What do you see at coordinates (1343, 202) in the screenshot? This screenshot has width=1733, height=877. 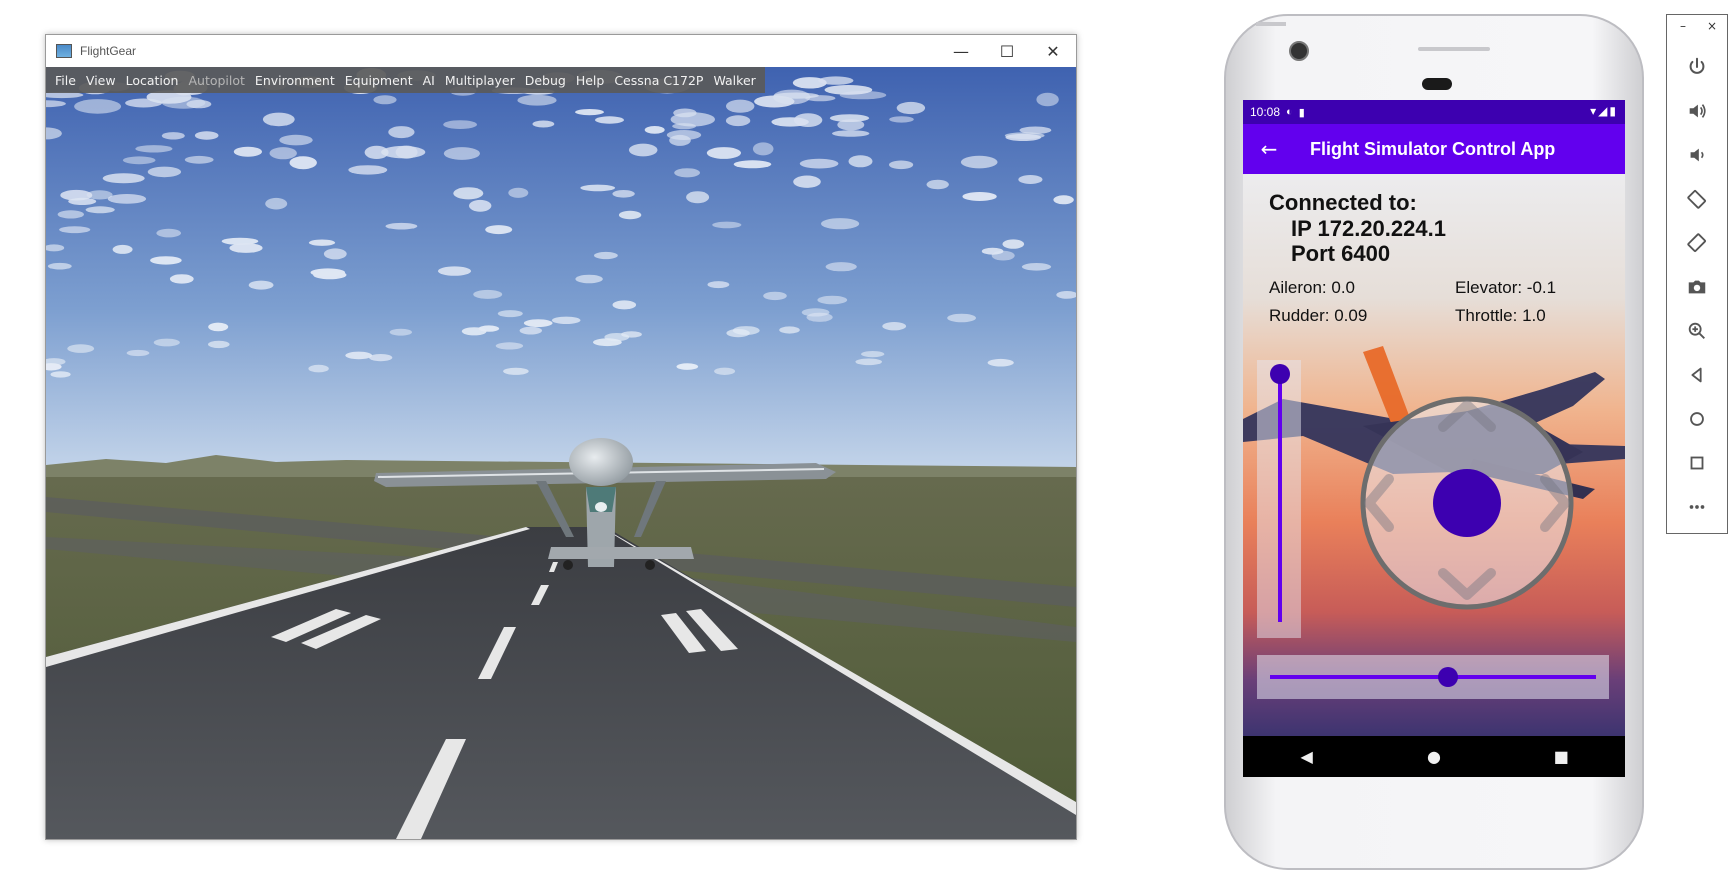 I see `connection-heading: Connected to:` at bounding box center [1343, 202].